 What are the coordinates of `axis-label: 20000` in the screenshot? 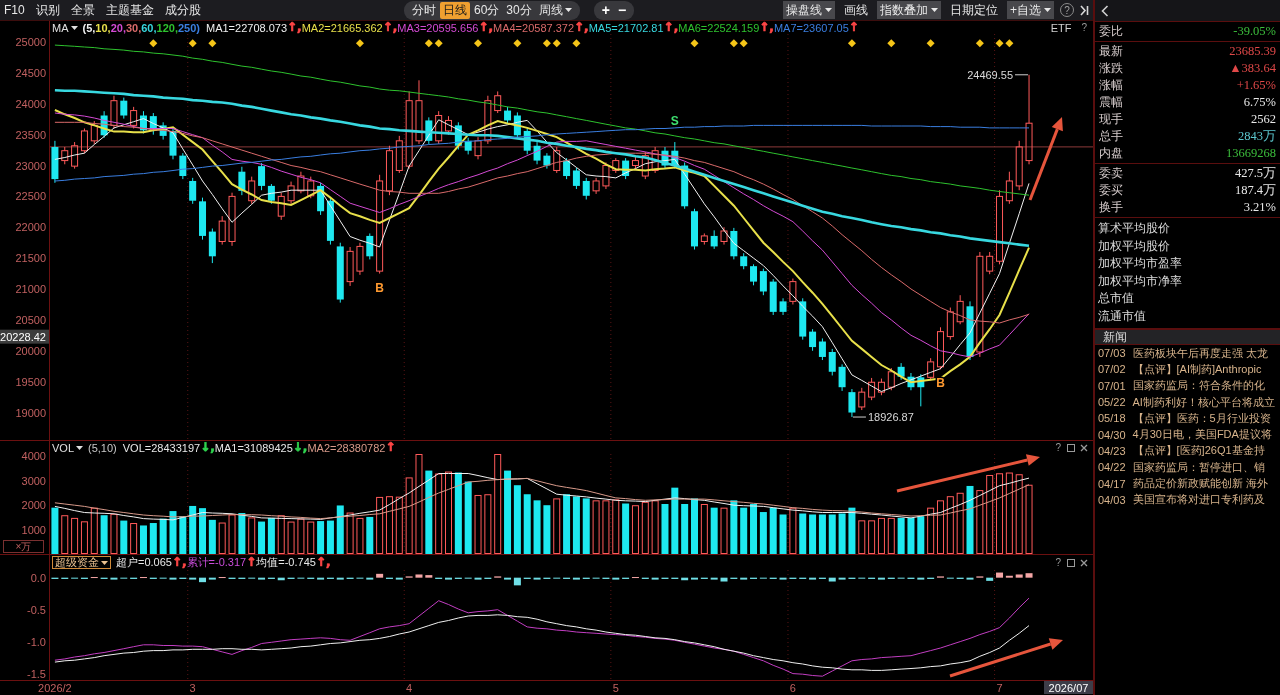 It's located at (30, 350).